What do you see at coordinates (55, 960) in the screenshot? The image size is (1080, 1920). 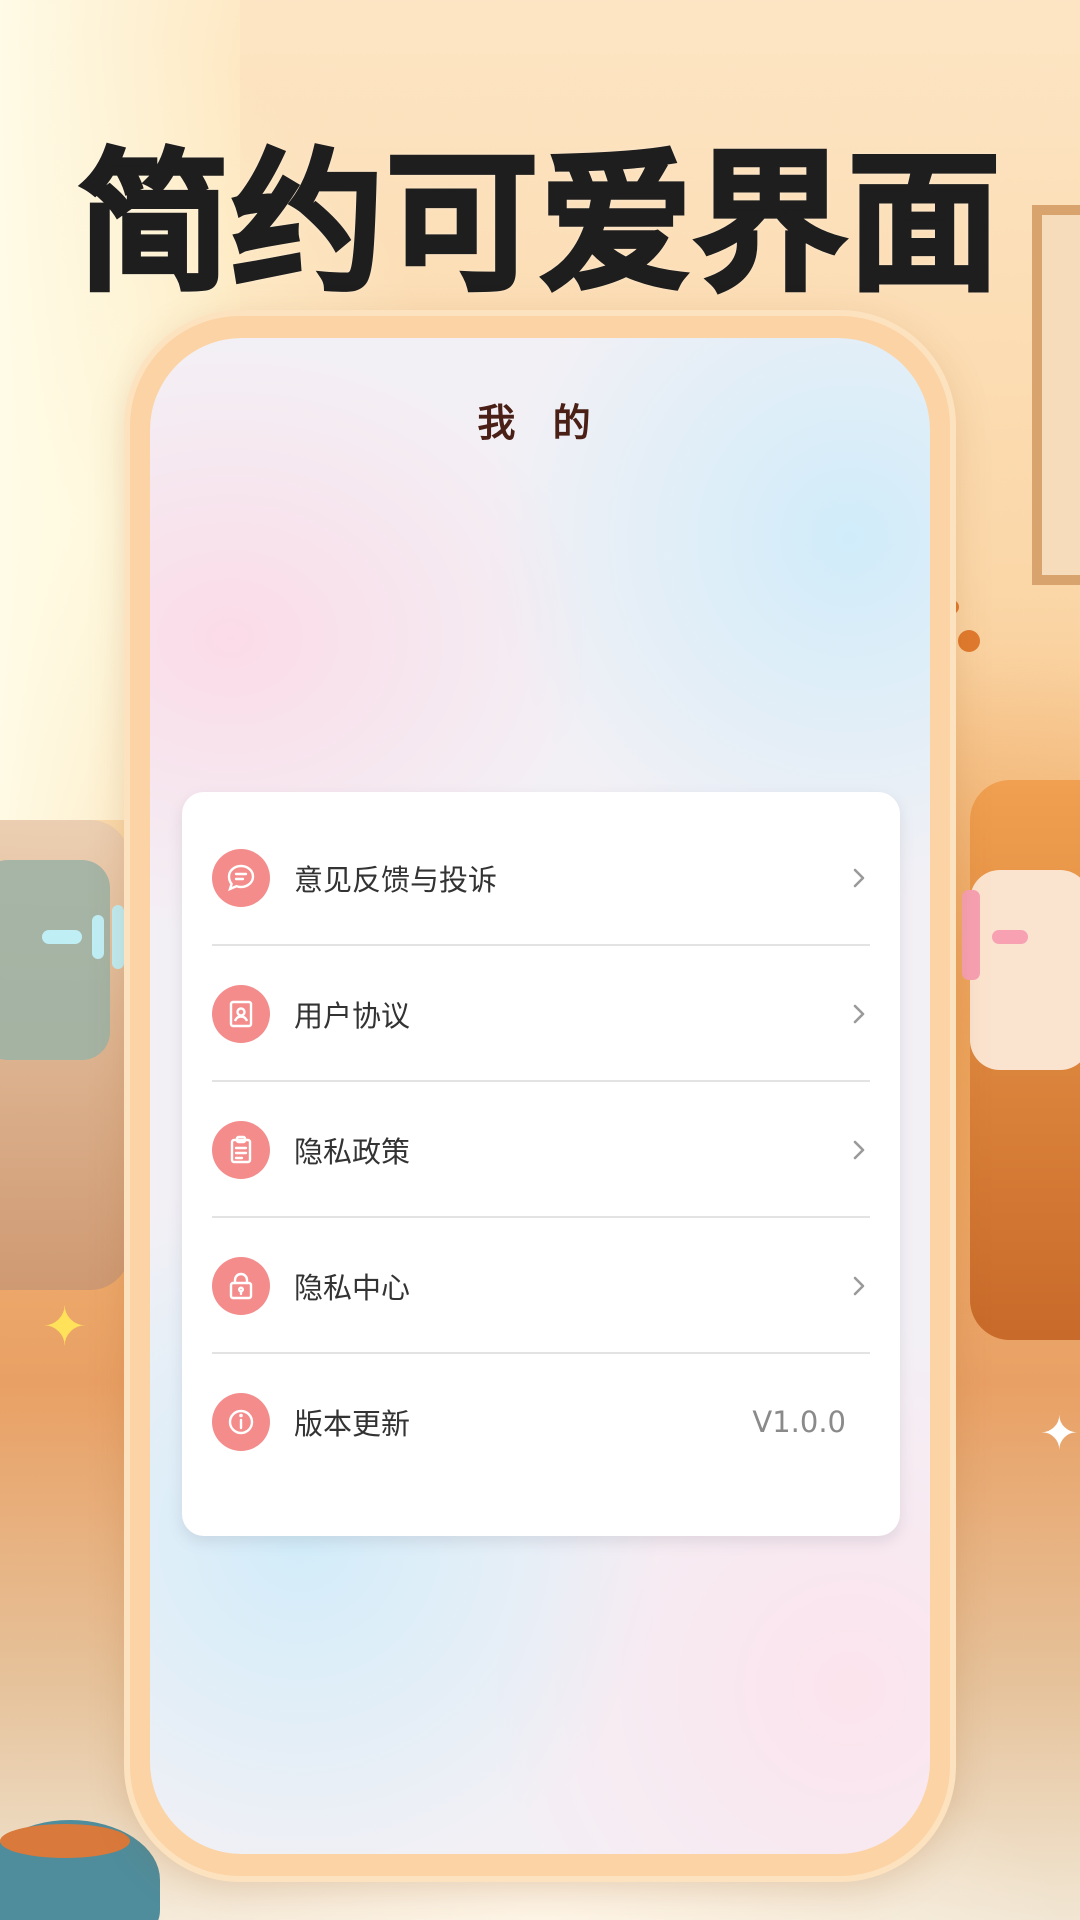 I see `background-pillow-left` at bounding box center [55, 960].